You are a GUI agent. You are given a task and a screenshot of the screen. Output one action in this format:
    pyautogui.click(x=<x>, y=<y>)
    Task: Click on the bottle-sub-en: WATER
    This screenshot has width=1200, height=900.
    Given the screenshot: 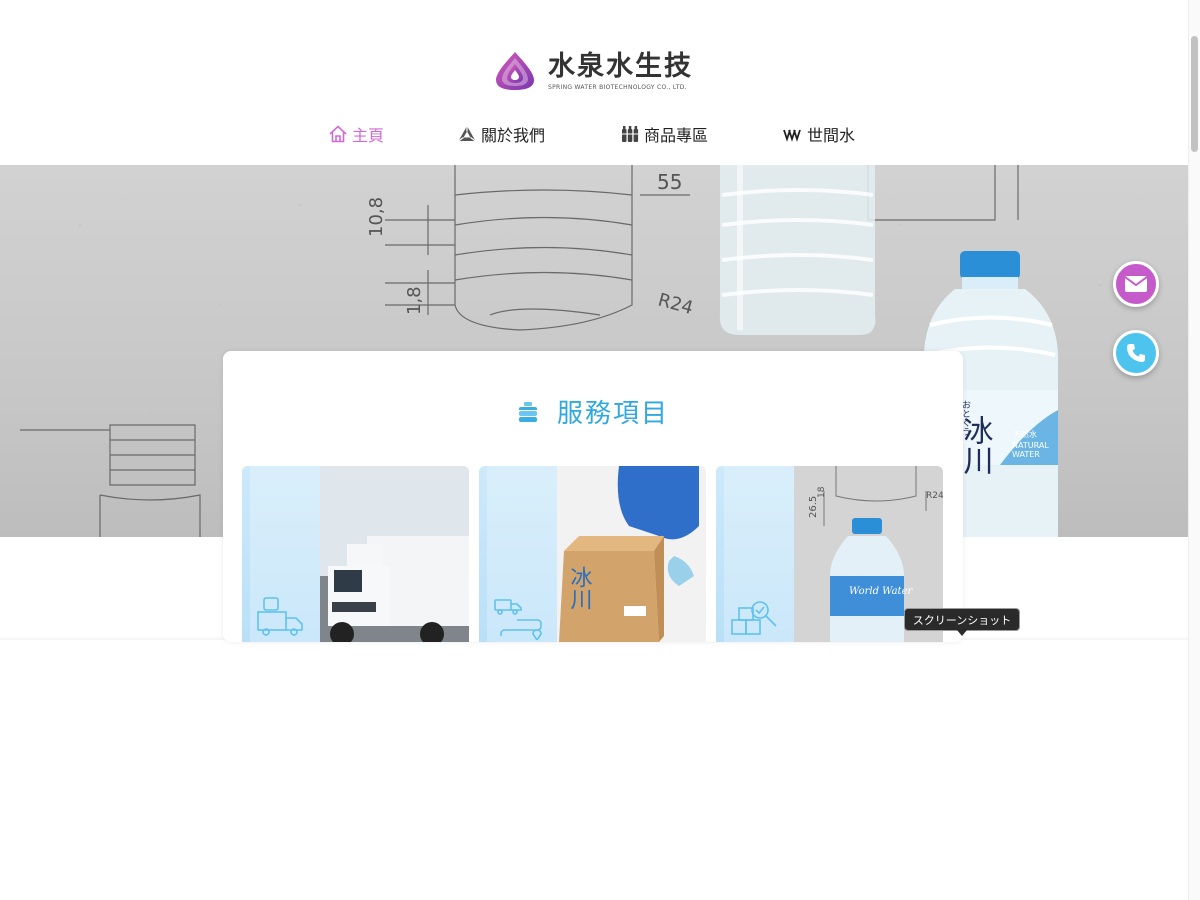 What is the action you would take?
    pyautogui.click(x=1026, y=454)
    